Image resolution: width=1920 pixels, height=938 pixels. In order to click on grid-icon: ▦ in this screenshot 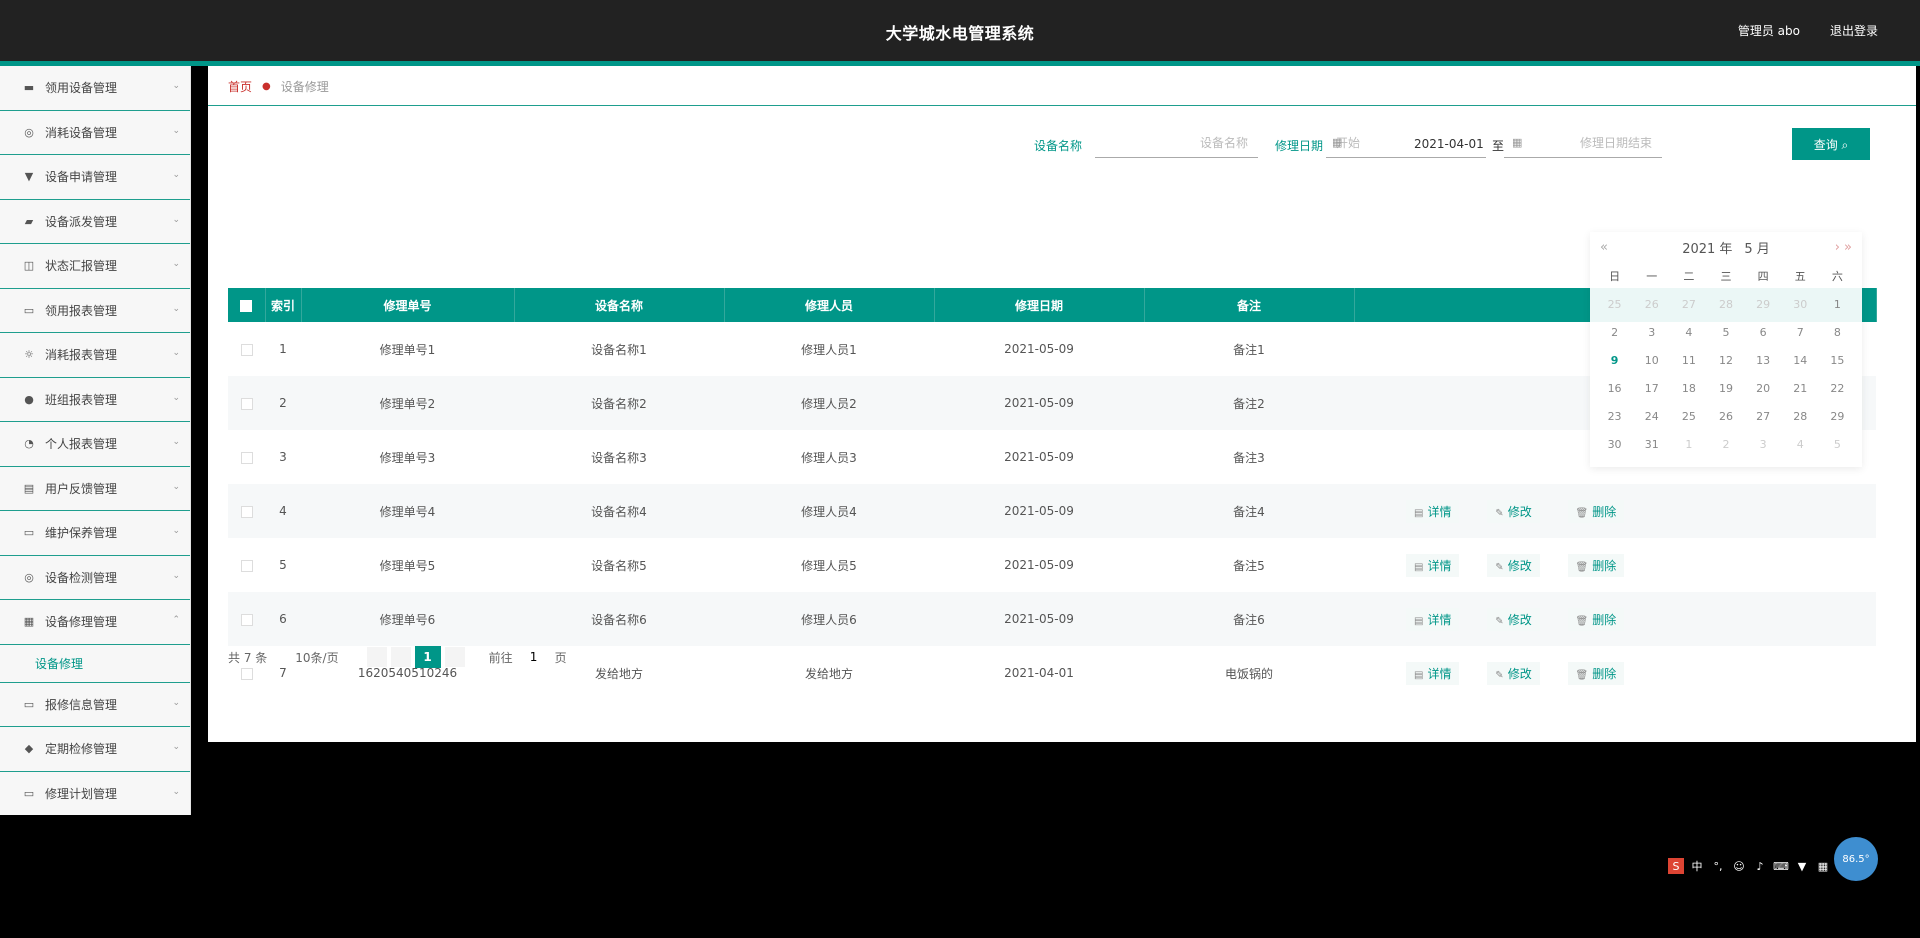, I will do `click(1823, 866)`.